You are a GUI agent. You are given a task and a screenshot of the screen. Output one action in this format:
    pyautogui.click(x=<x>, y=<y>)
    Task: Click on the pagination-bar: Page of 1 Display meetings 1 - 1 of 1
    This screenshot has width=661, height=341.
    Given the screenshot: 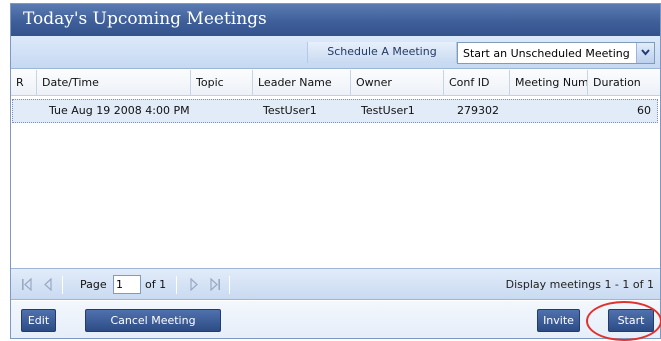 What is the action you would take?
    pyautogui.click(x=335, y=284)
    